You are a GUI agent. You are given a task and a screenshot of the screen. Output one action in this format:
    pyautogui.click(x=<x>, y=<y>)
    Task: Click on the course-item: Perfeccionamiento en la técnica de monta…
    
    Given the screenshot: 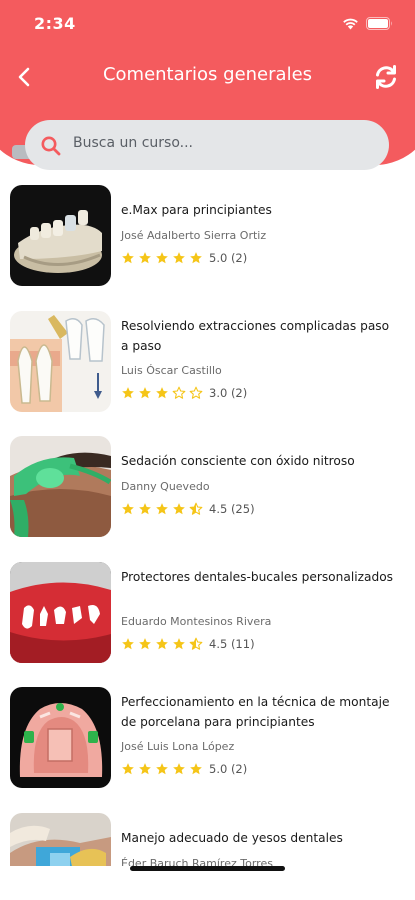 What is the action you would take?
    pyautogui.click(x=207, y=745)
    